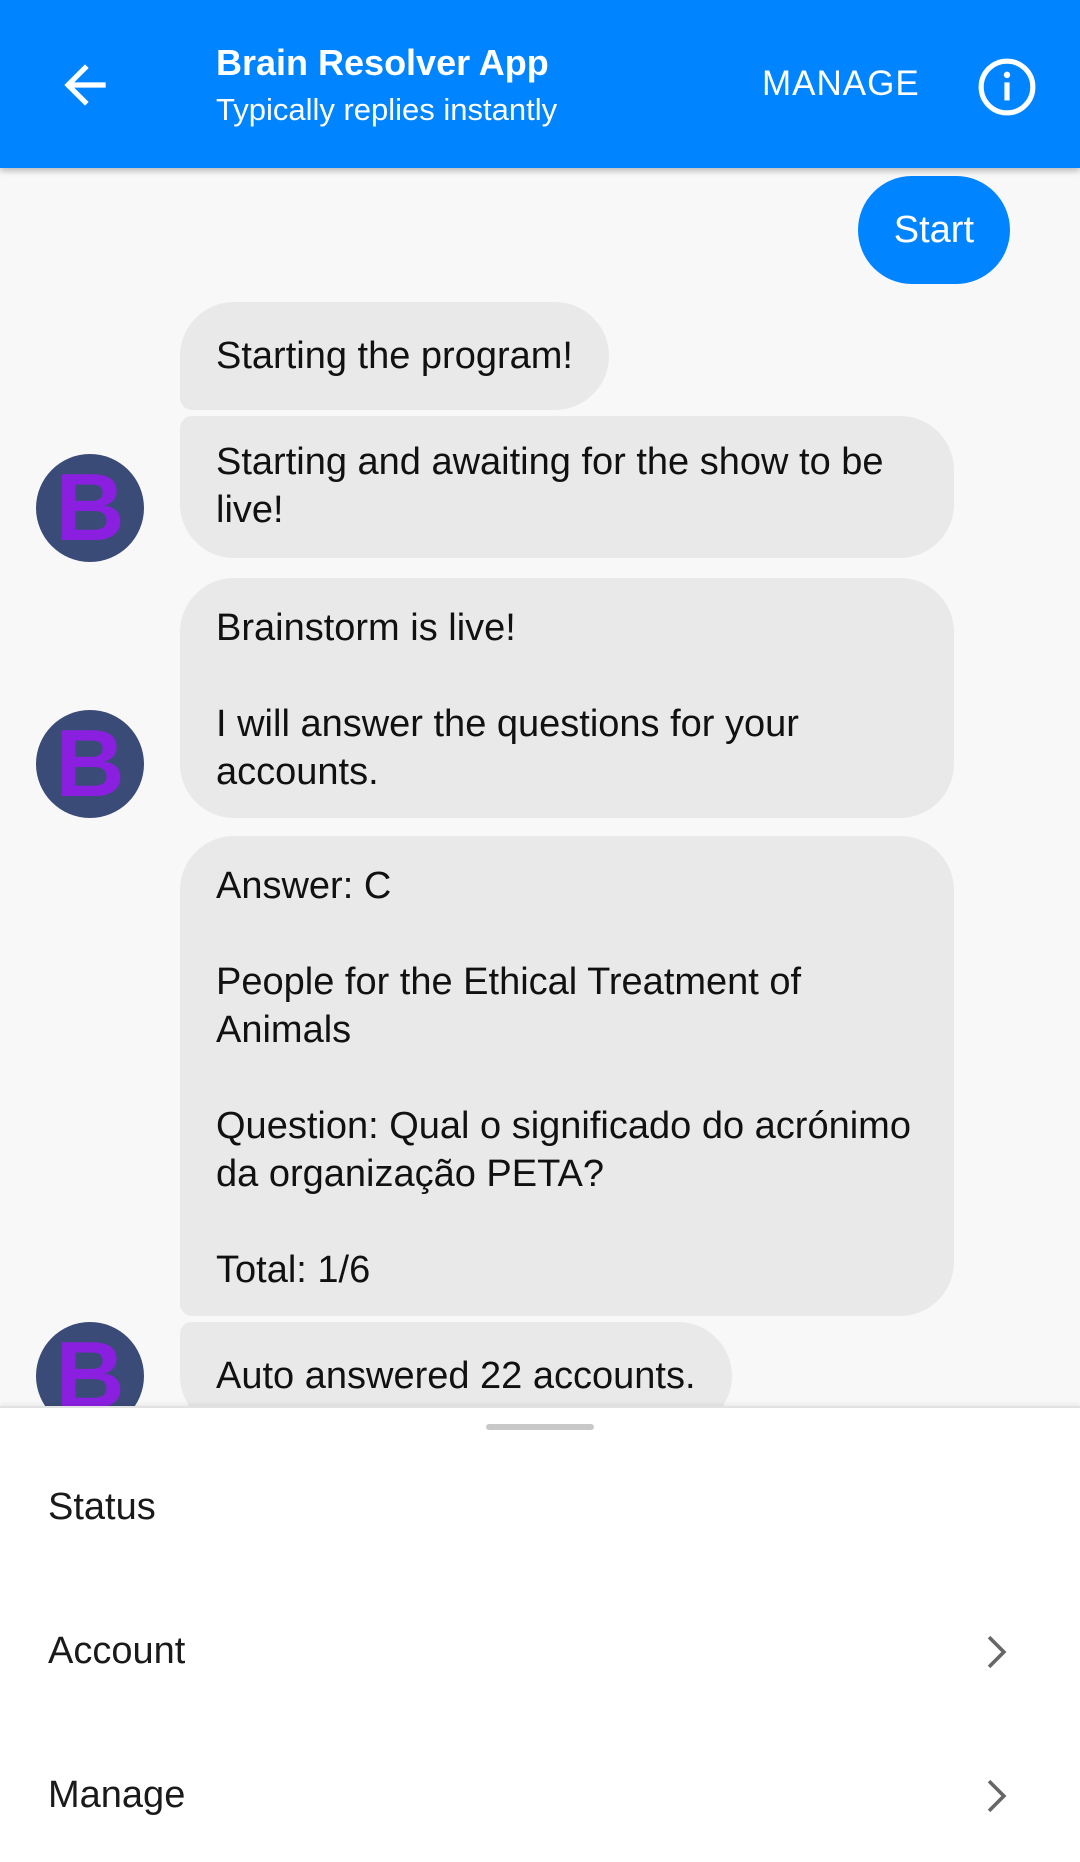  I want to click on outgoing-message: Start, so click(933, 230).